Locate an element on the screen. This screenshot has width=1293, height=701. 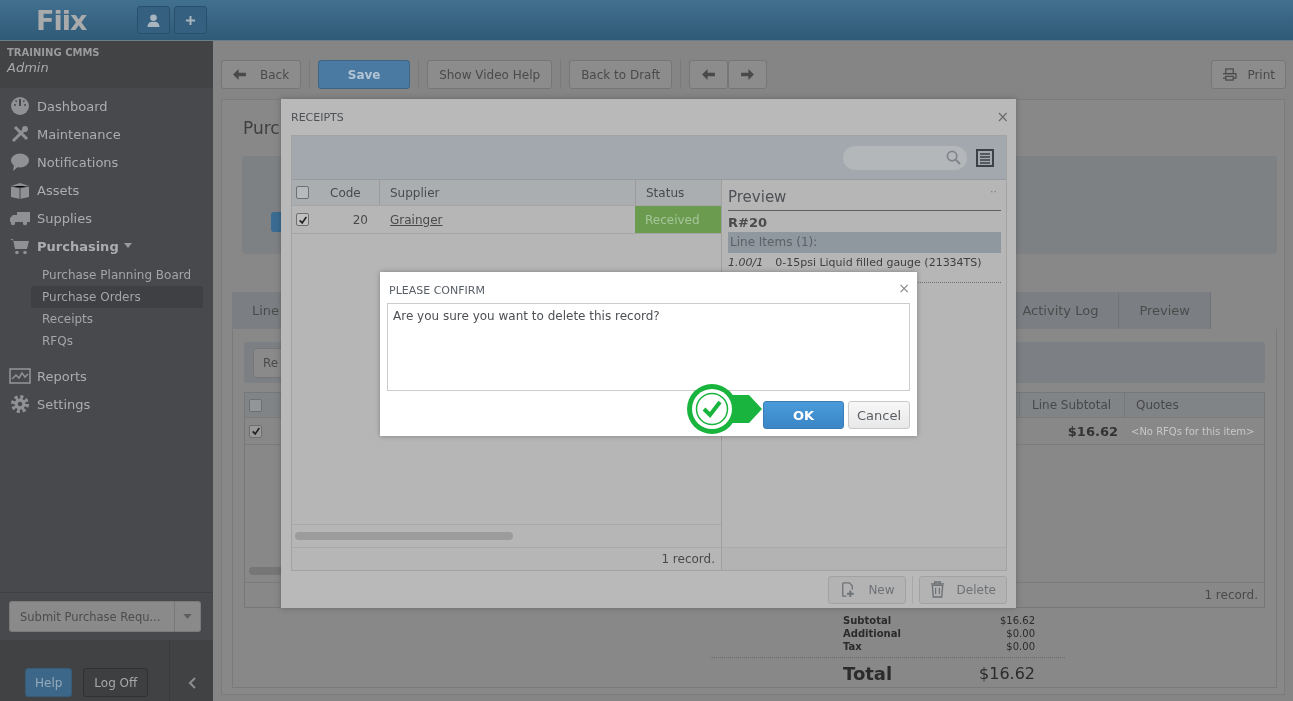
total-label: Additional is located at coordinates (872, 633).